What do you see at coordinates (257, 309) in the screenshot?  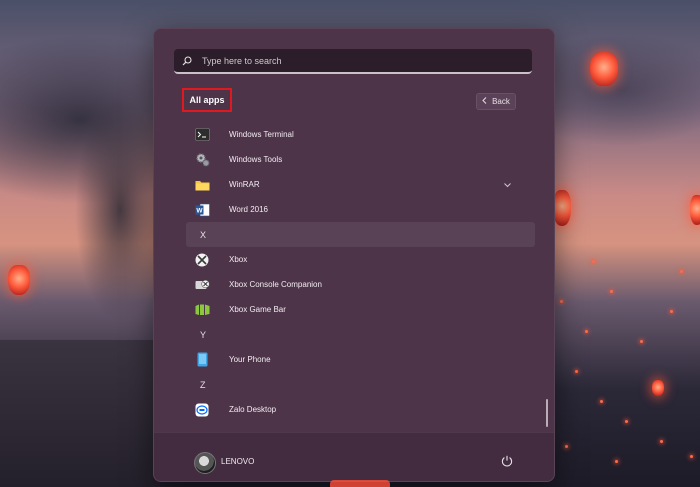 I see `app-label: Xbox Game Bar` at bounding box center [257, 309].